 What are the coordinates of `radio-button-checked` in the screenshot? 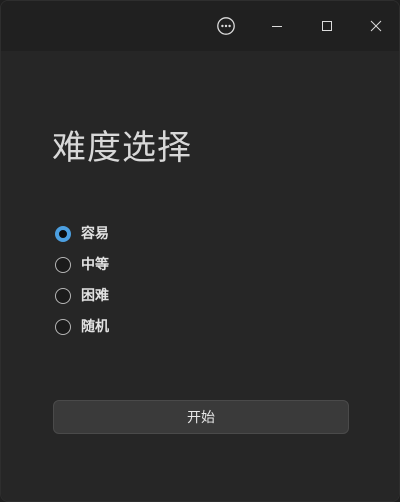 It's located at (63, 233).